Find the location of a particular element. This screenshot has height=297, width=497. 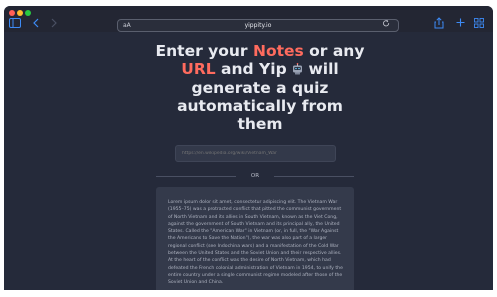

browser-toolbar: aA yippity.io is located at coordinates (248, 19).